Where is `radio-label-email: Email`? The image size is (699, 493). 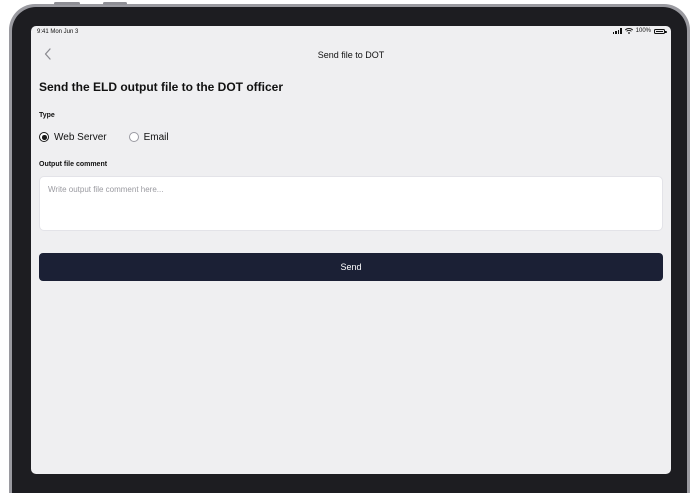
radio-label-email: Email is located at coordinates (156, 137).